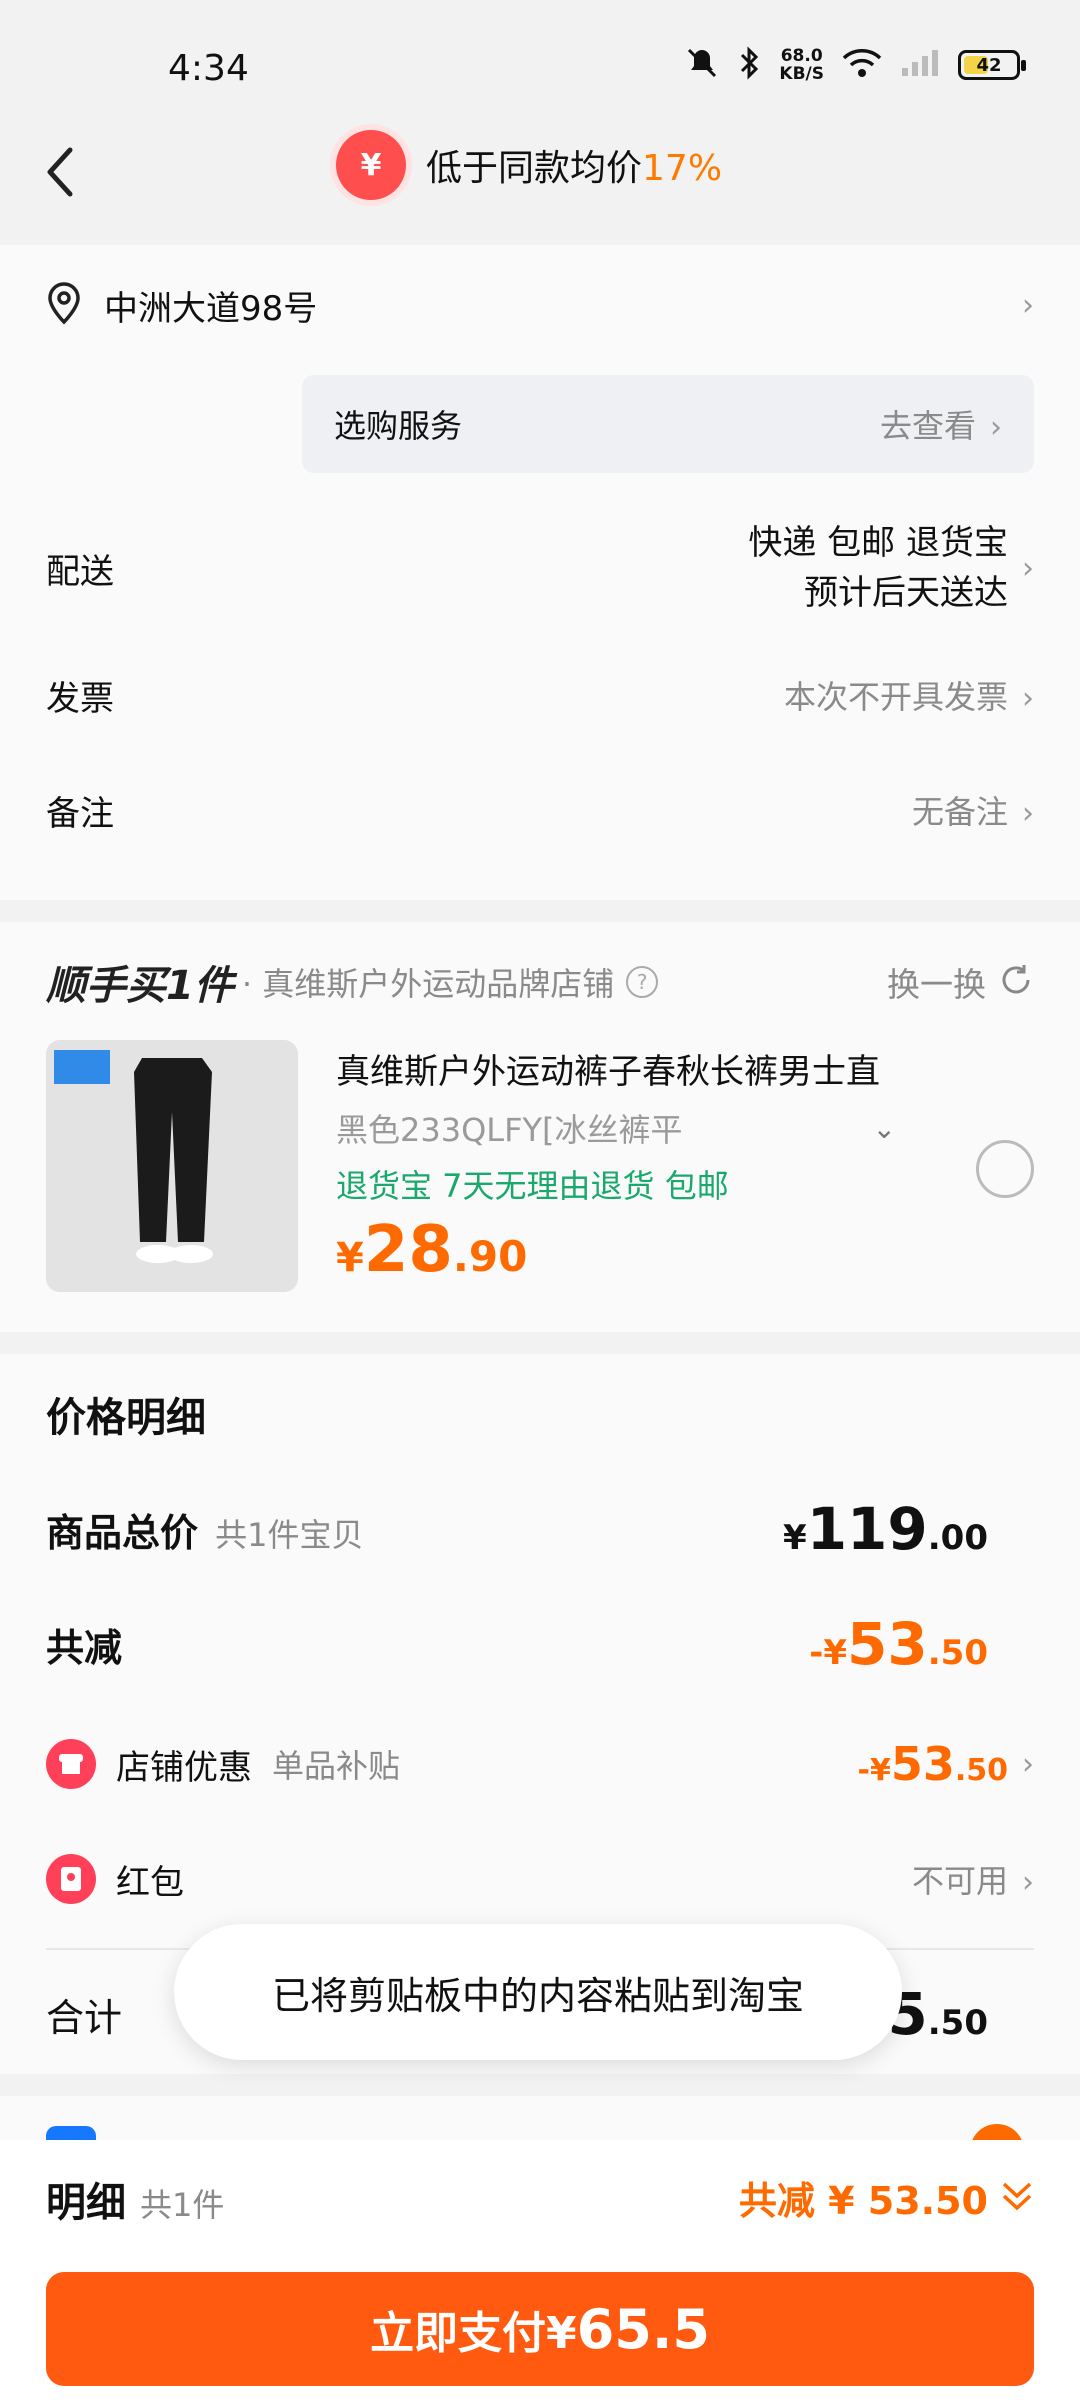 Image resolution: width=1080 pixels, height=2400 pixels. I want to click on red-packet-label: 红包, so click(150, 1882).